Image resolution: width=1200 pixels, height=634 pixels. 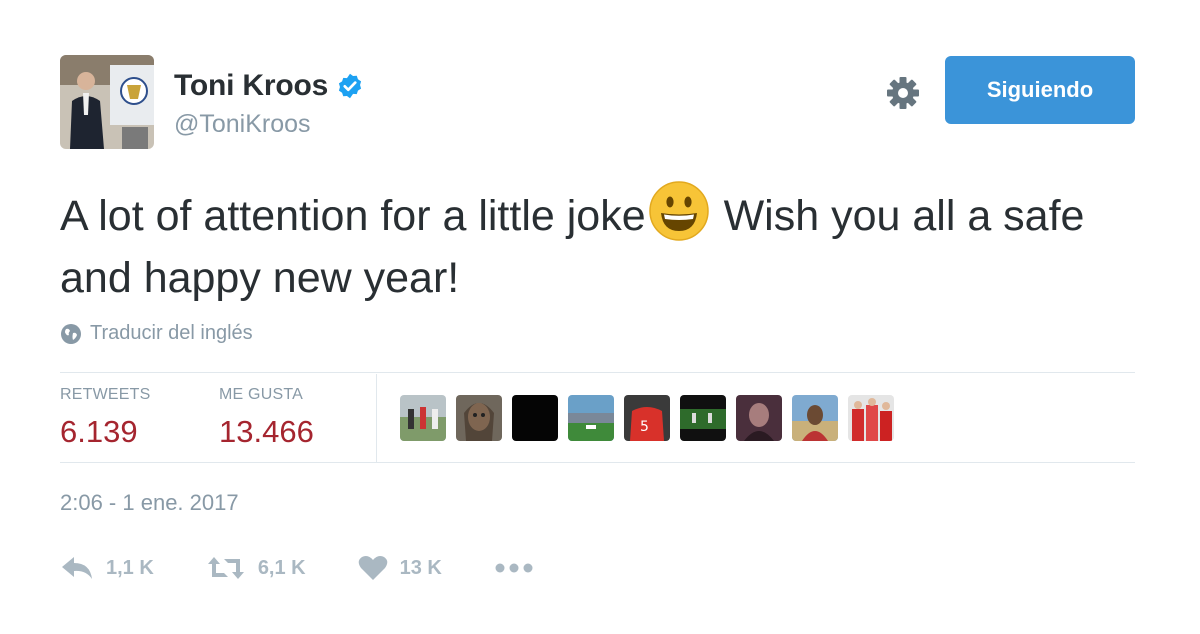 I want to click on tweet-timestamp: 2:06 - 1 ene. 2017, so click(x=149, y=503).